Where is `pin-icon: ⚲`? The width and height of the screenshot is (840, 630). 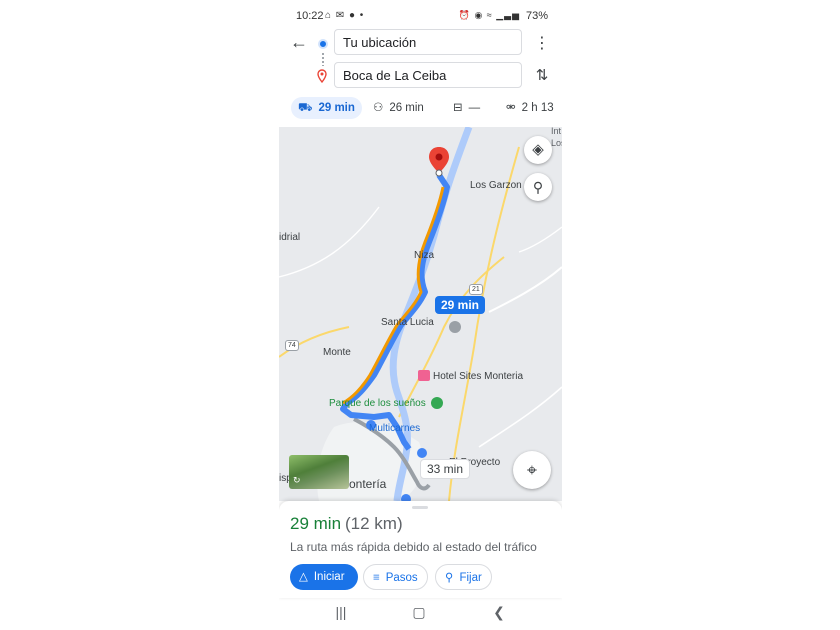 pin-icon: ⚲ is located at coordinates (449, 578).